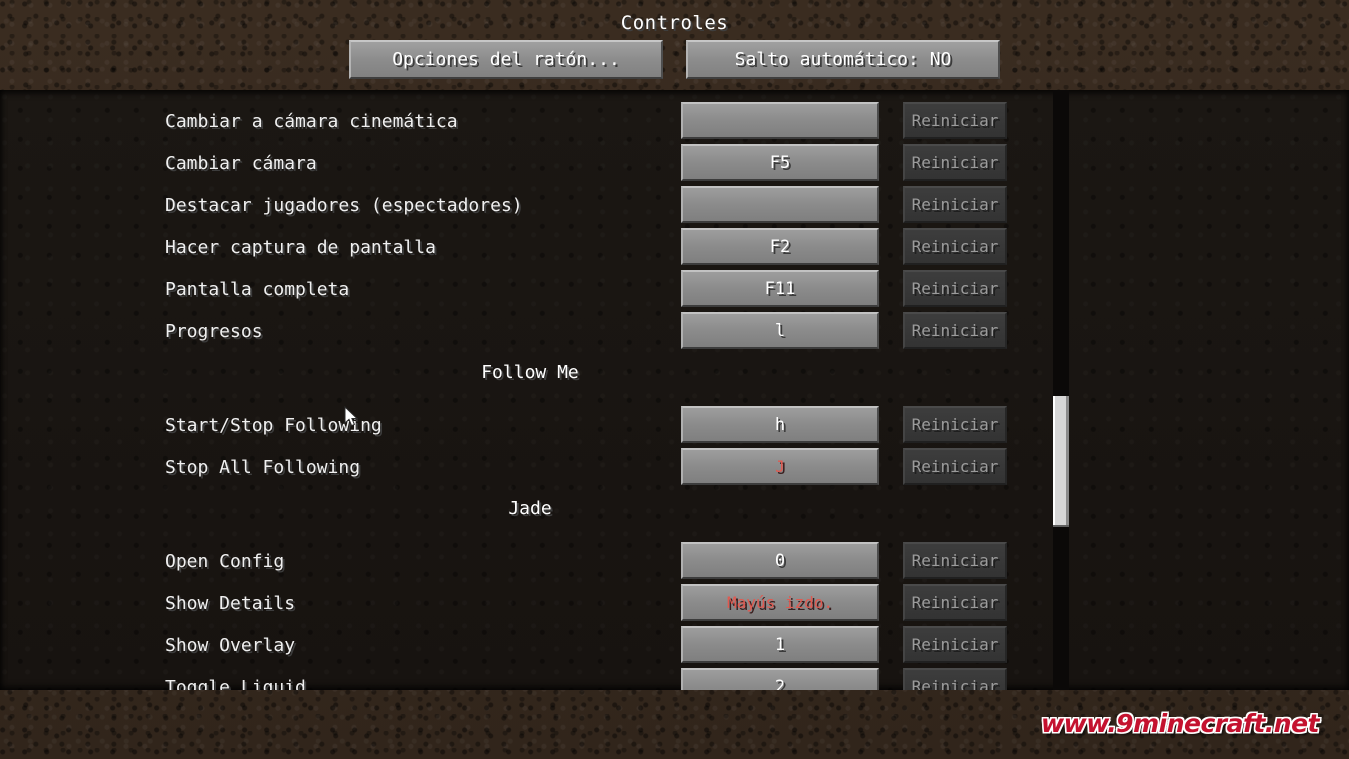  What do you see at coordinates (1180, 723) in the screenshot?
I see `site-watermark: www.9minecraft.net` at bounding box center [1180, 723].